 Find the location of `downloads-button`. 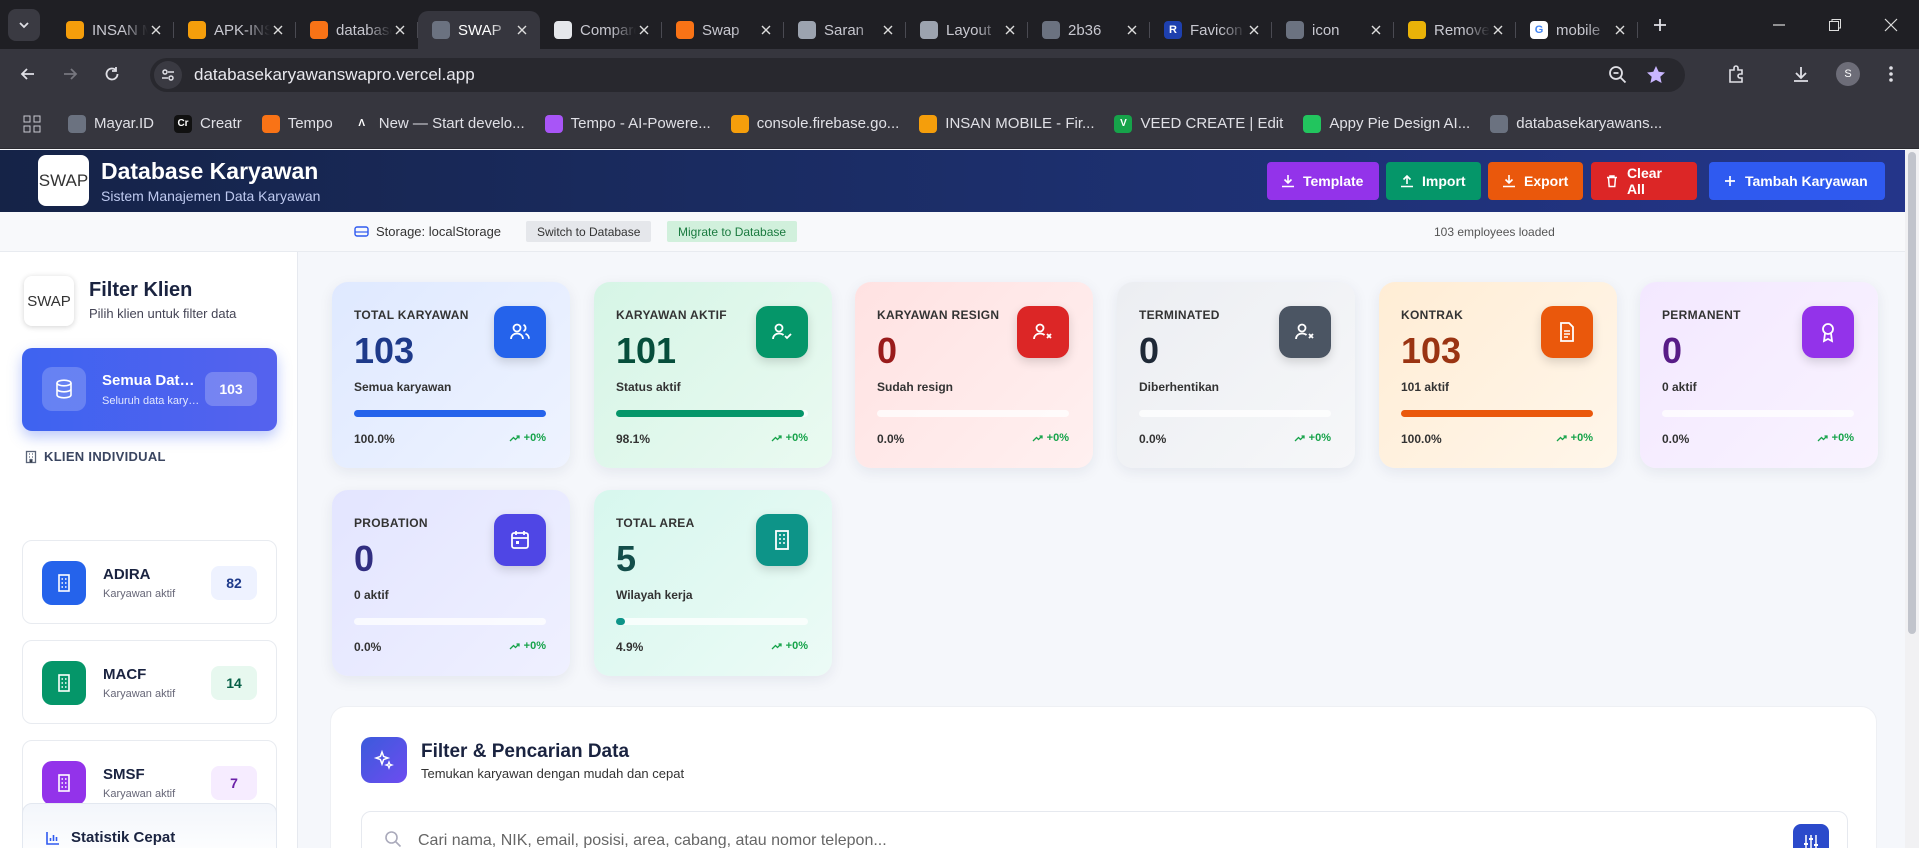

downloads-button is located at coordinates (1801, 74).